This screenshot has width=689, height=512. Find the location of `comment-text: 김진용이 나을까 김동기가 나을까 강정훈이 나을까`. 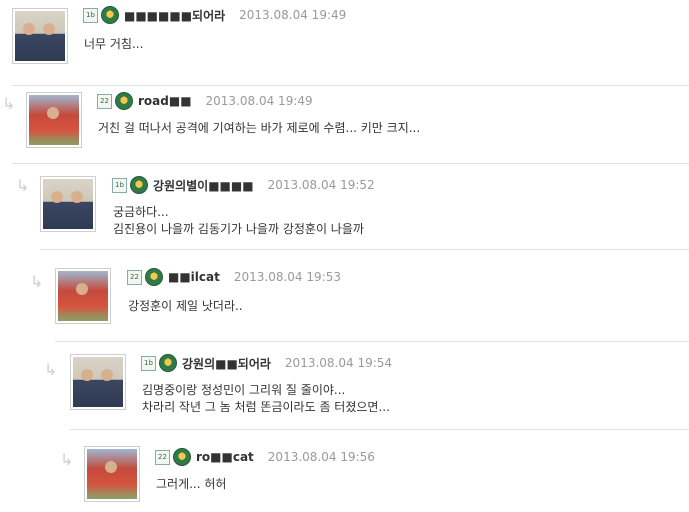

comment-text: 김진용이 나을까 김동기가 나을까 강정훈이 나을까 is located at coordinates (238, 229).